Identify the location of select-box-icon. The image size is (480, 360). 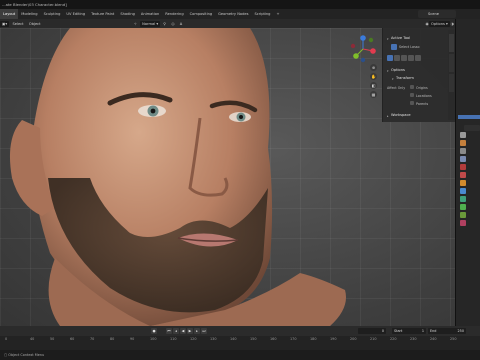
(394, 47).